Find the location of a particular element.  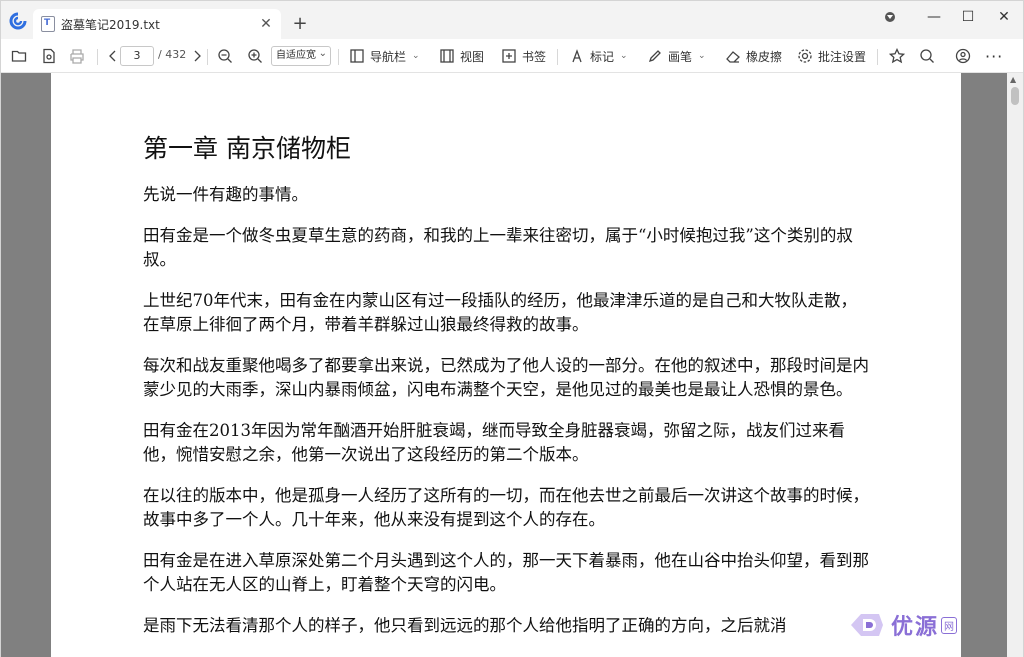

gear-icon is located at coordinates (805, 56).